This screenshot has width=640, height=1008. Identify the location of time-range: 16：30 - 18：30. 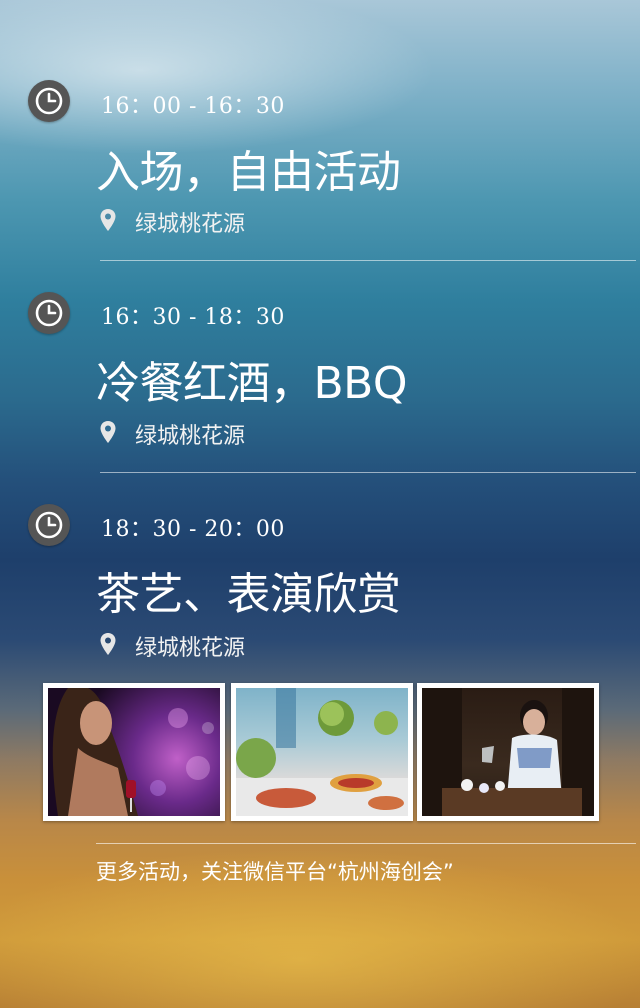
(193, 317).